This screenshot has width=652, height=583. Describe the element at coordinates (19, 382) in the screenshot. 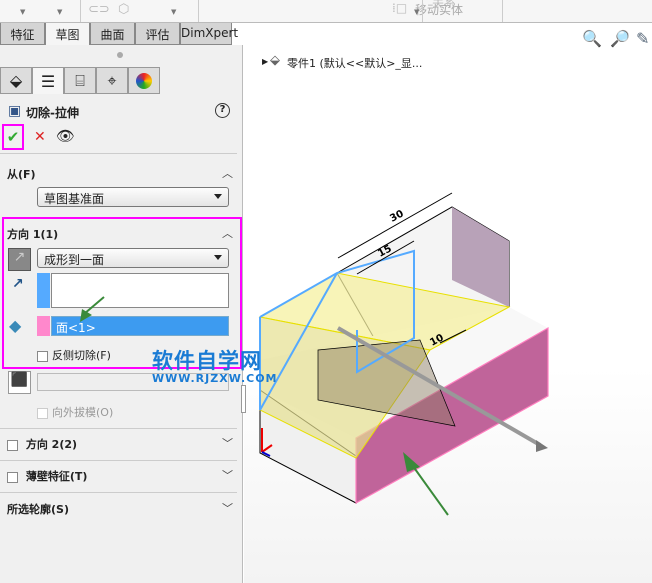

I see `draft-button: ⬛` at that location.